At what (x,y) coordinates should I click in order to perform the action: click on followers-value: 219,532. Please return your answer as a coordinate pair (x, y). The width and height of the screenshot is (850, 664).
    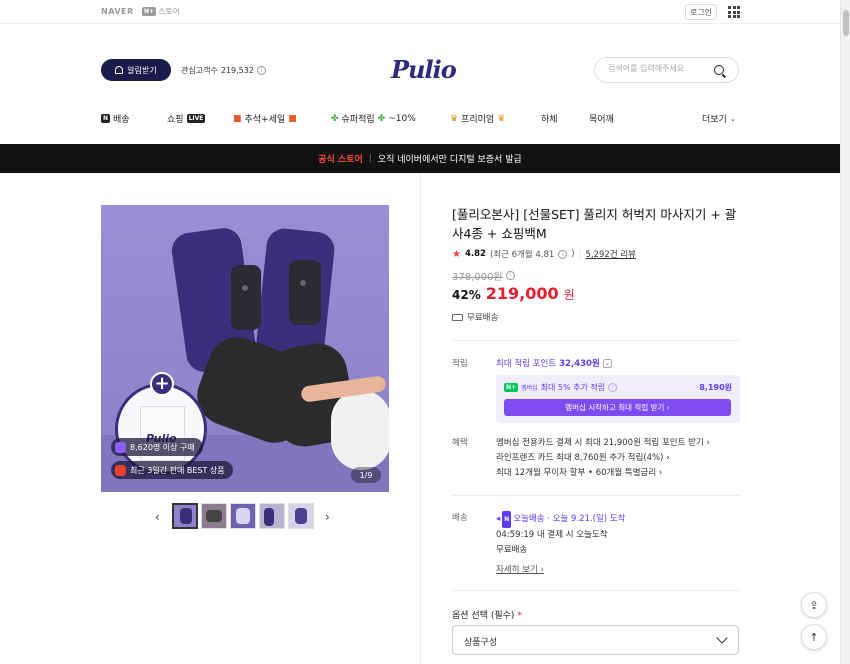
    Looking at the image, I should click on (237, 70).